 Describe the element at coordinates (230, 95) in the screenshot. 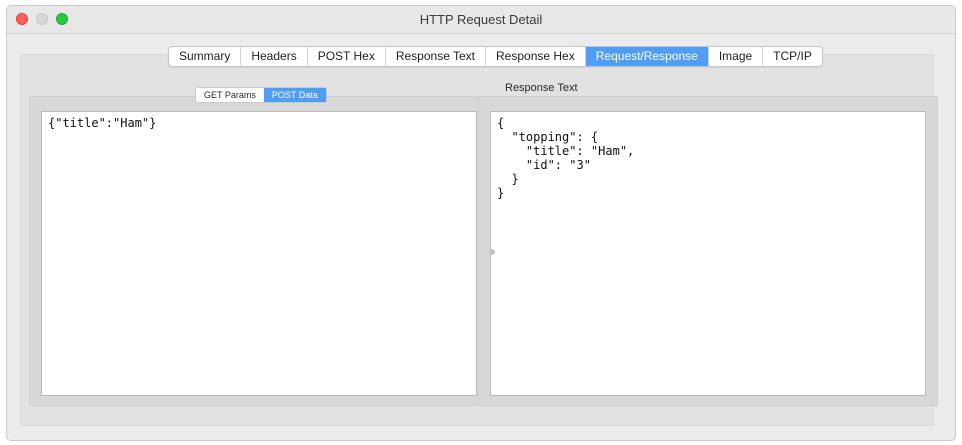

I see `subtab-get-params: GET Params` at that location.